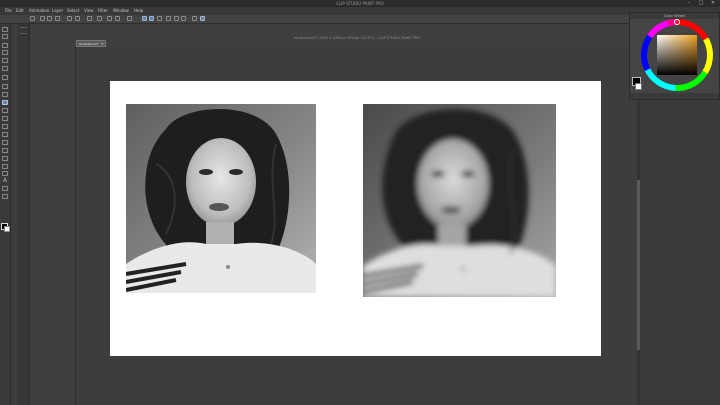 This screenshot has height=405, width=720. I want to click on menu-filter: Filter, so click(103, 11).